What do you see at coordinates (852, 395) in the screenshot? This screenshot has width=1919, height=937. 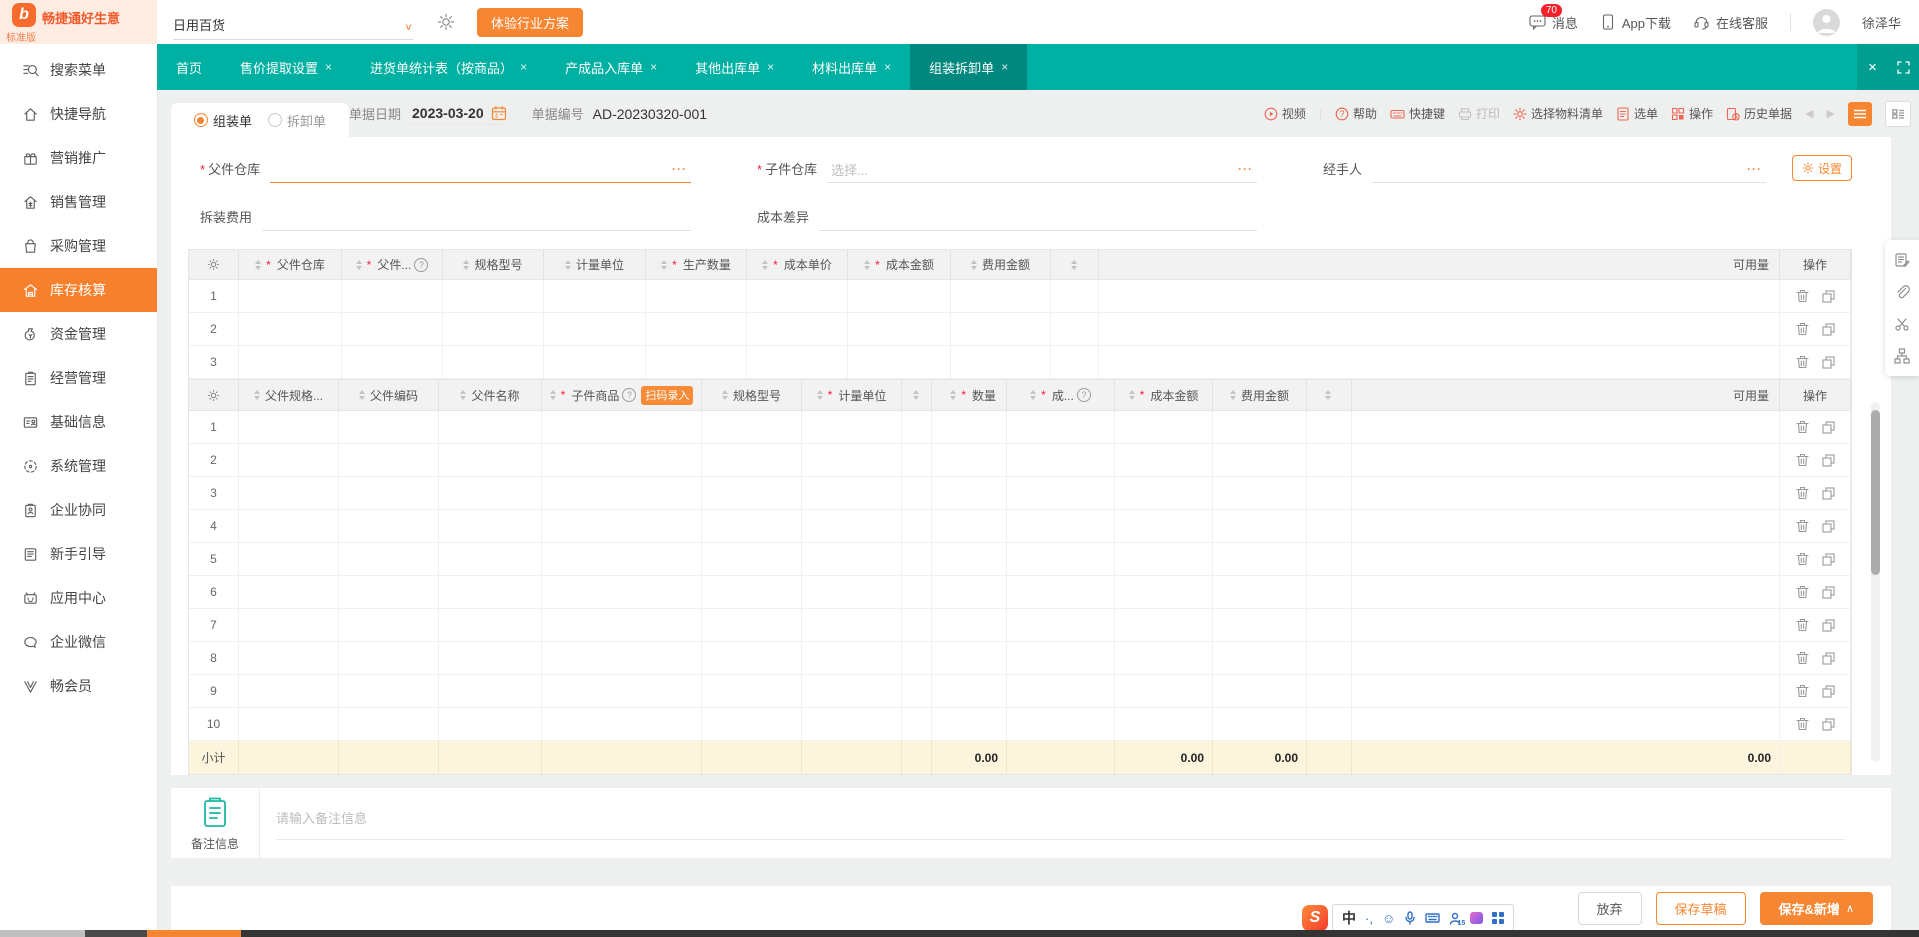 I see `column-unit: * 计量单位` at bounding box center [852, 395].